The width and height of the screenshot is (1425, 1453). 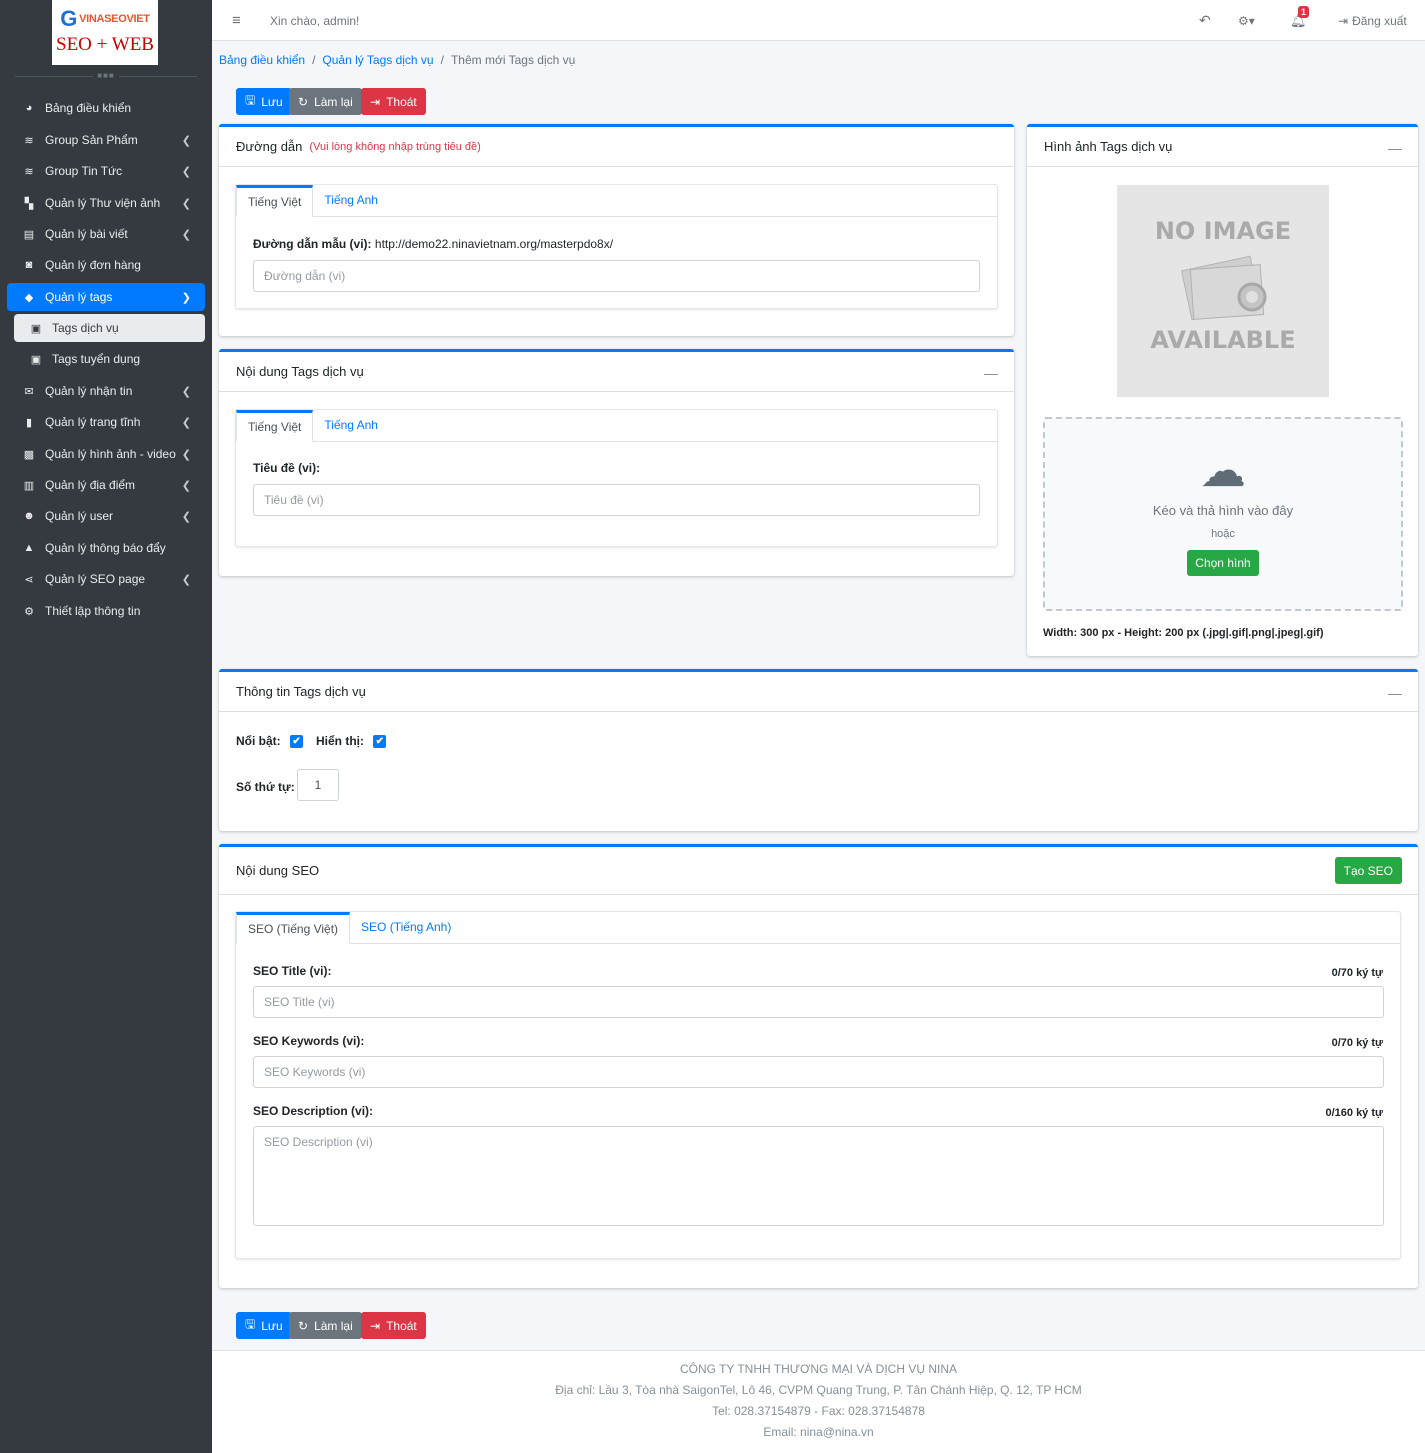 I want to click on cogs-icon: ⚙, so click(x=29, y=611).